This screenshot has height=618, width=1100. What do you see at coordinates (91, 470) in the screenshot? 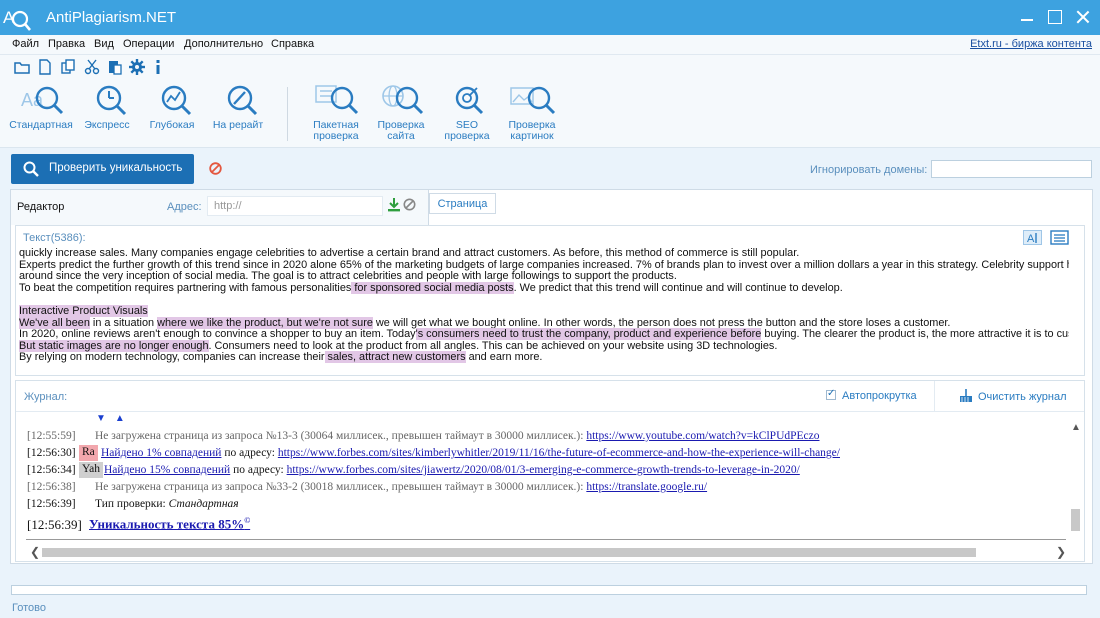
I see `search-engine-badge: Yah` at bounding box center [91, 470].